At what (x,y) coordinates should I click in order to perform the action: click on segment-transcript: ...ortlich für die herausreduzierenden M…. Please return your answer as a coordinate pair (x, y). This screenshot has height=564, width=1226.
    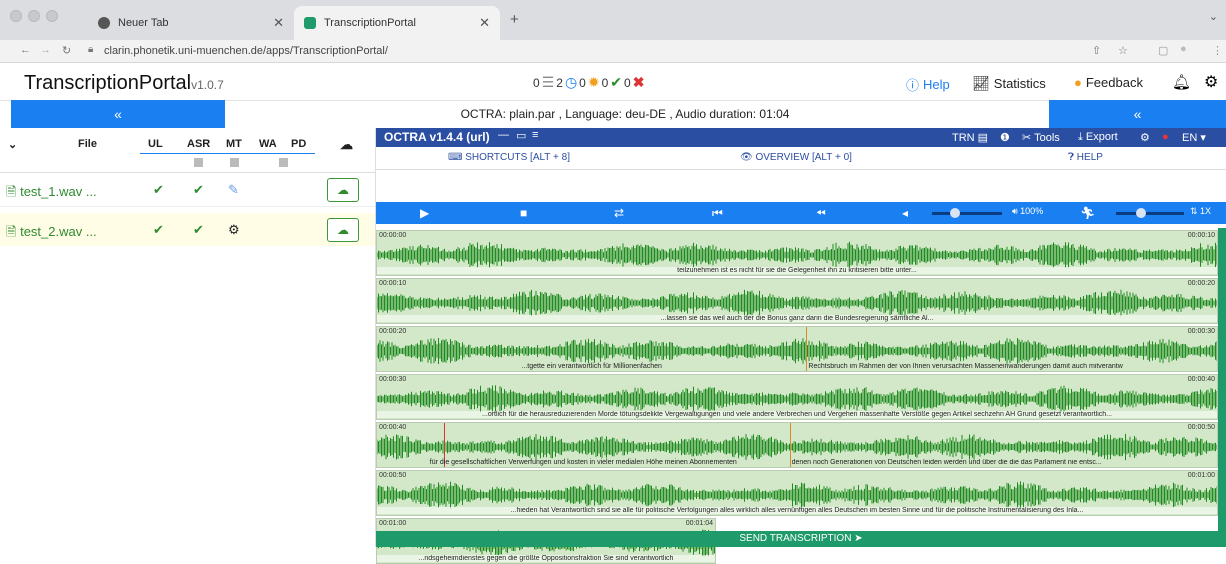
    Looking at the image, I should click on (797, 414).